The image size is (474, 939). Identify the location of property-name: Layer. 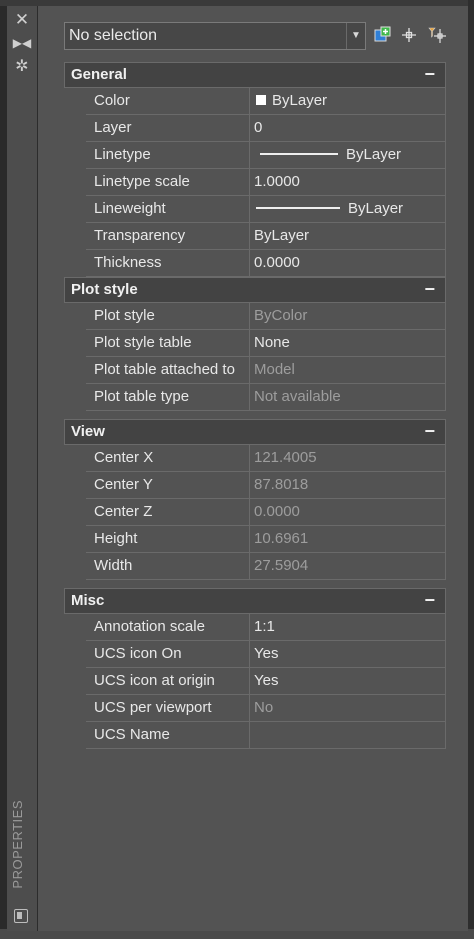
(168, 128).